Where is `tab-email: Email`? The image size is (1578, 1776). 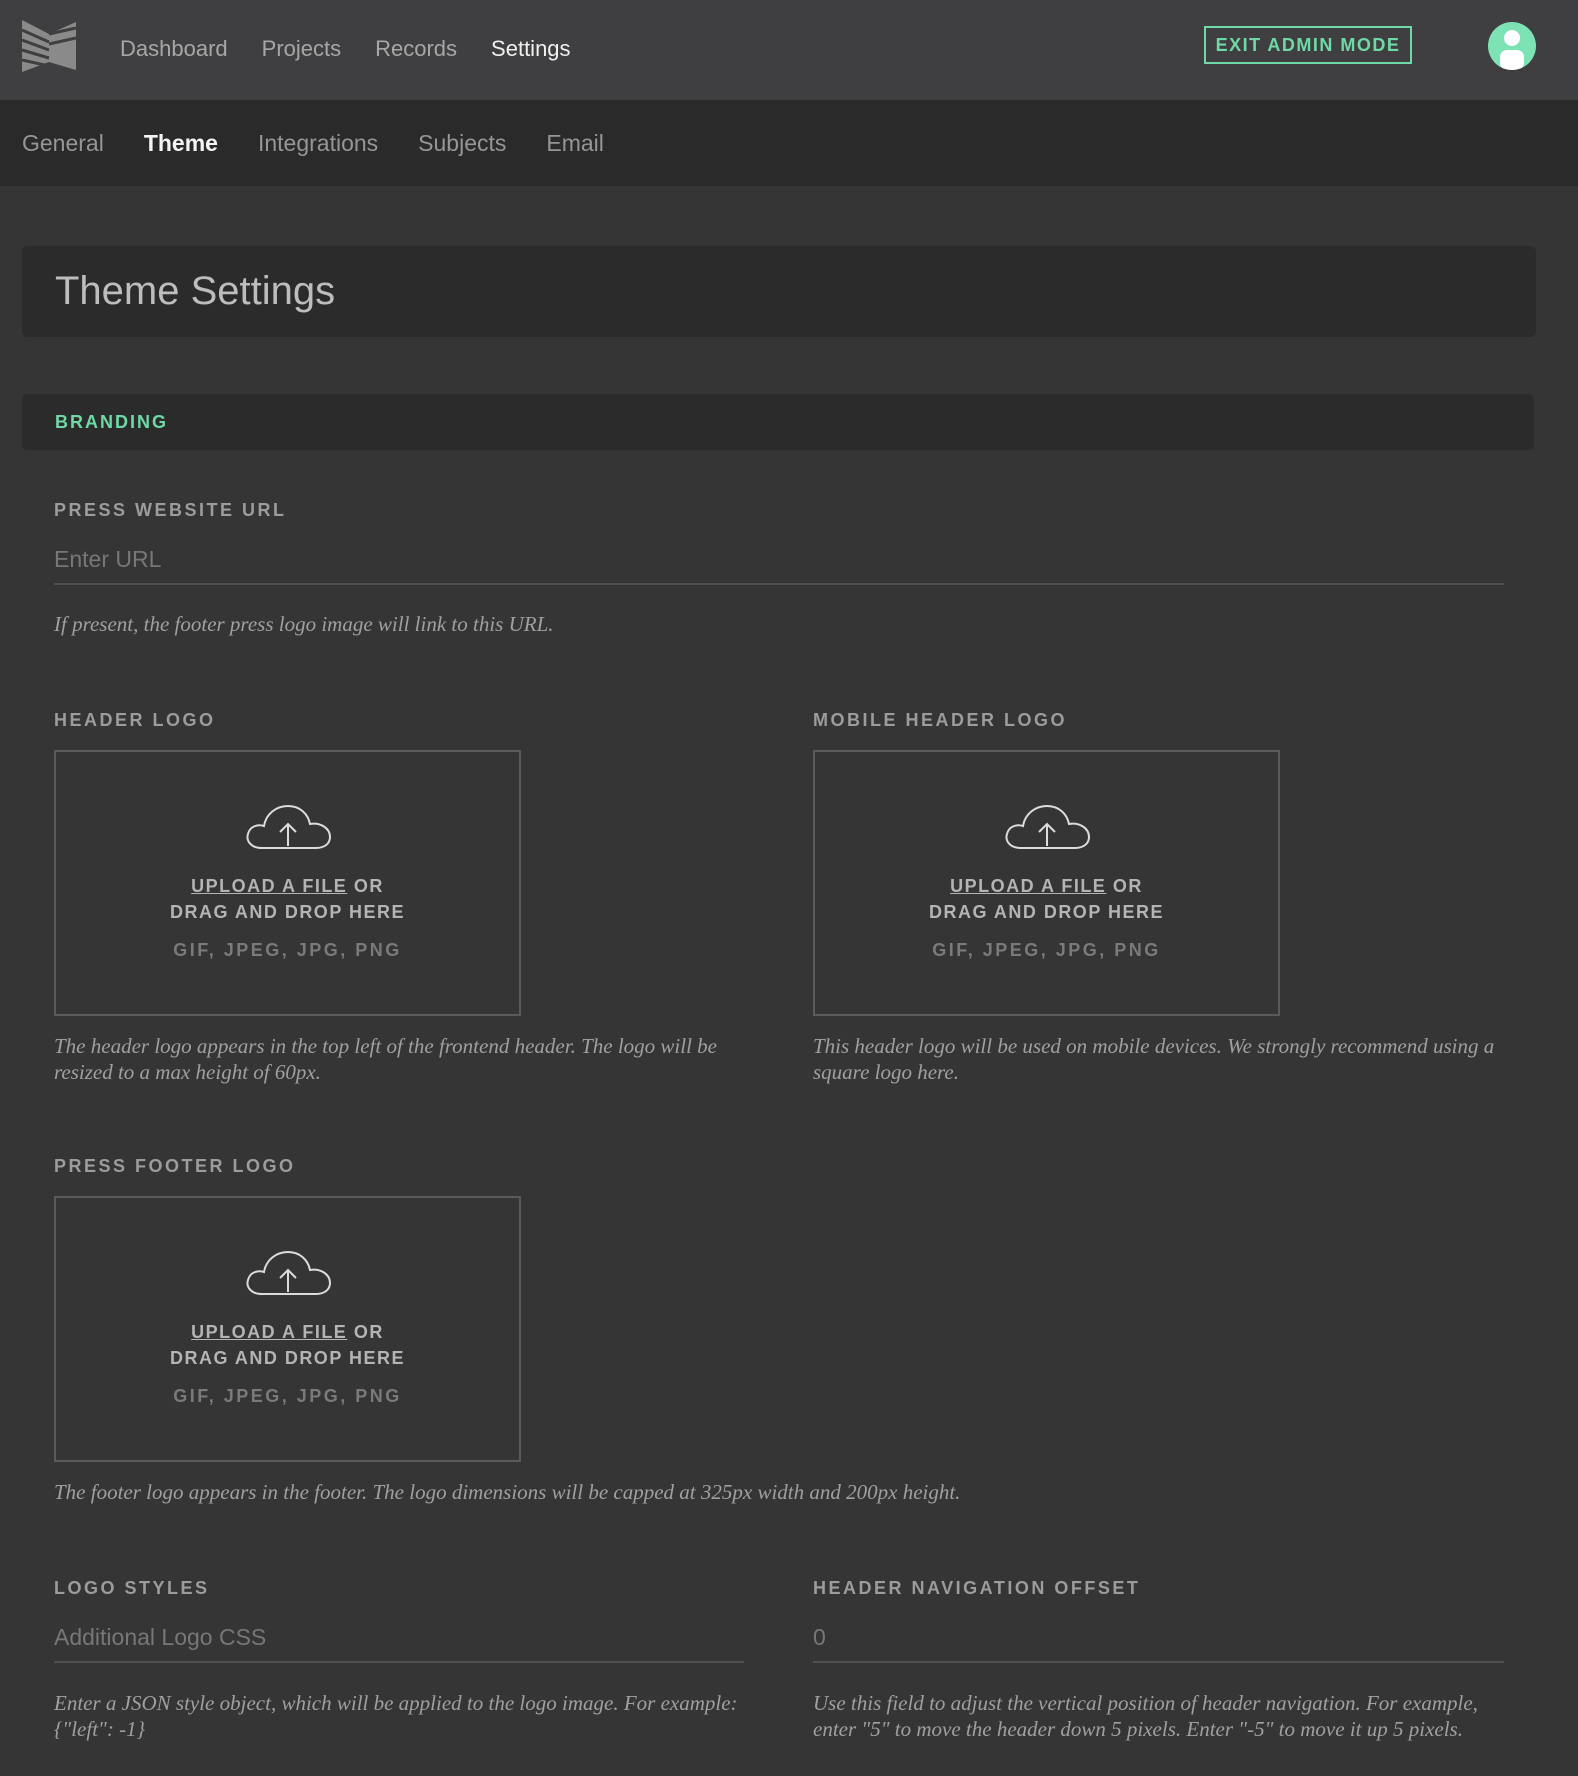
tab-email: Email is located at coordinates (575, 143).